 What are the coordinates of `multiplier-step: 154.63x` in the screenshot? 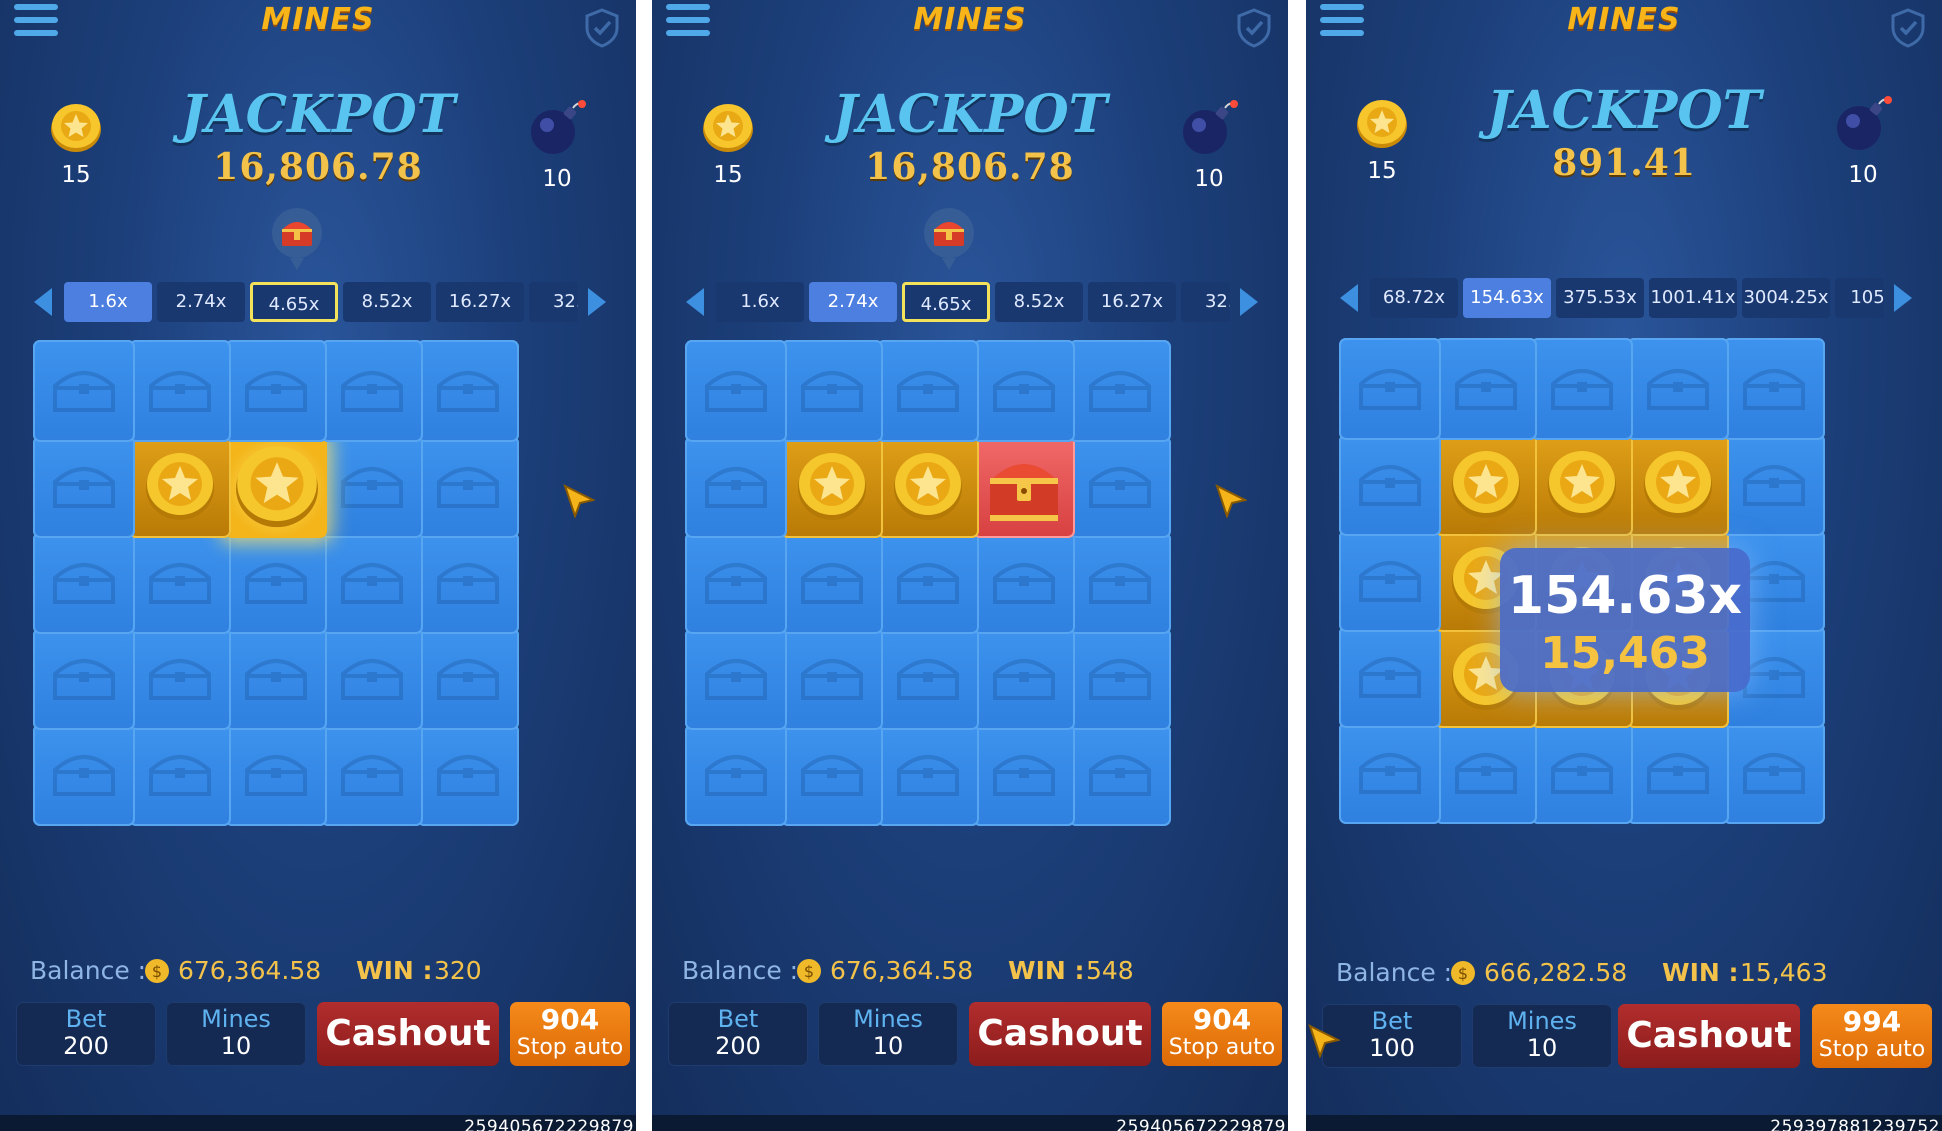 It's located at (1507, 298).